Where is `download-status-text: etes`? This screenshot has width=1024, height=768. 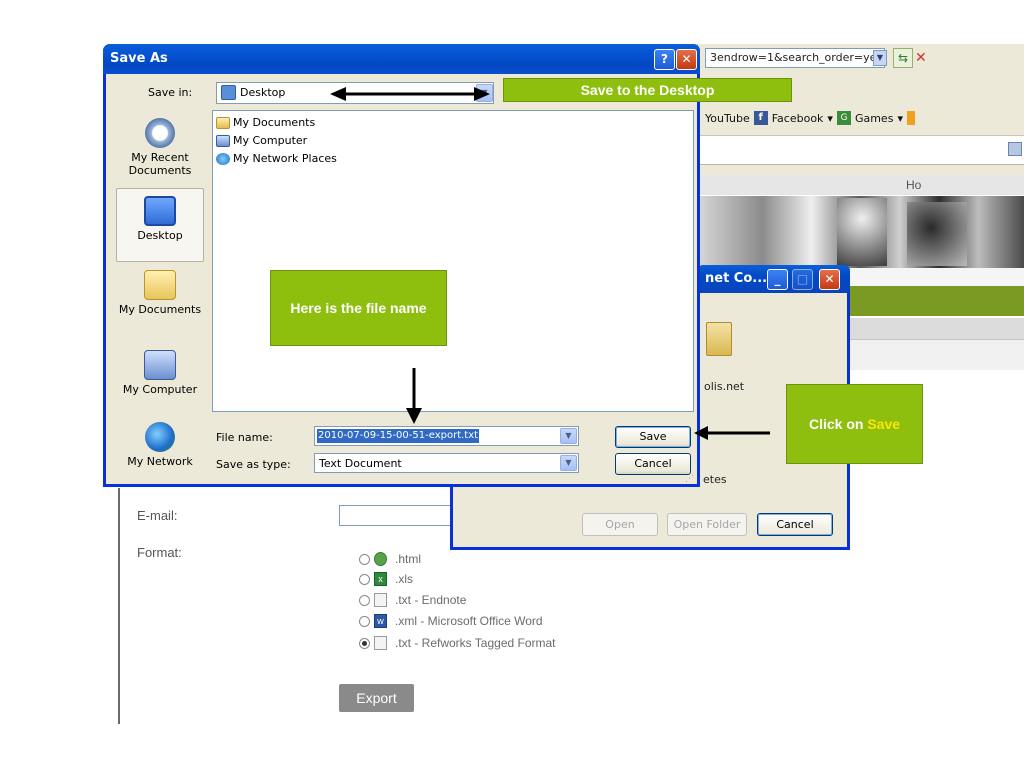
download-status-text: etes is located at coordinates (715, 479).